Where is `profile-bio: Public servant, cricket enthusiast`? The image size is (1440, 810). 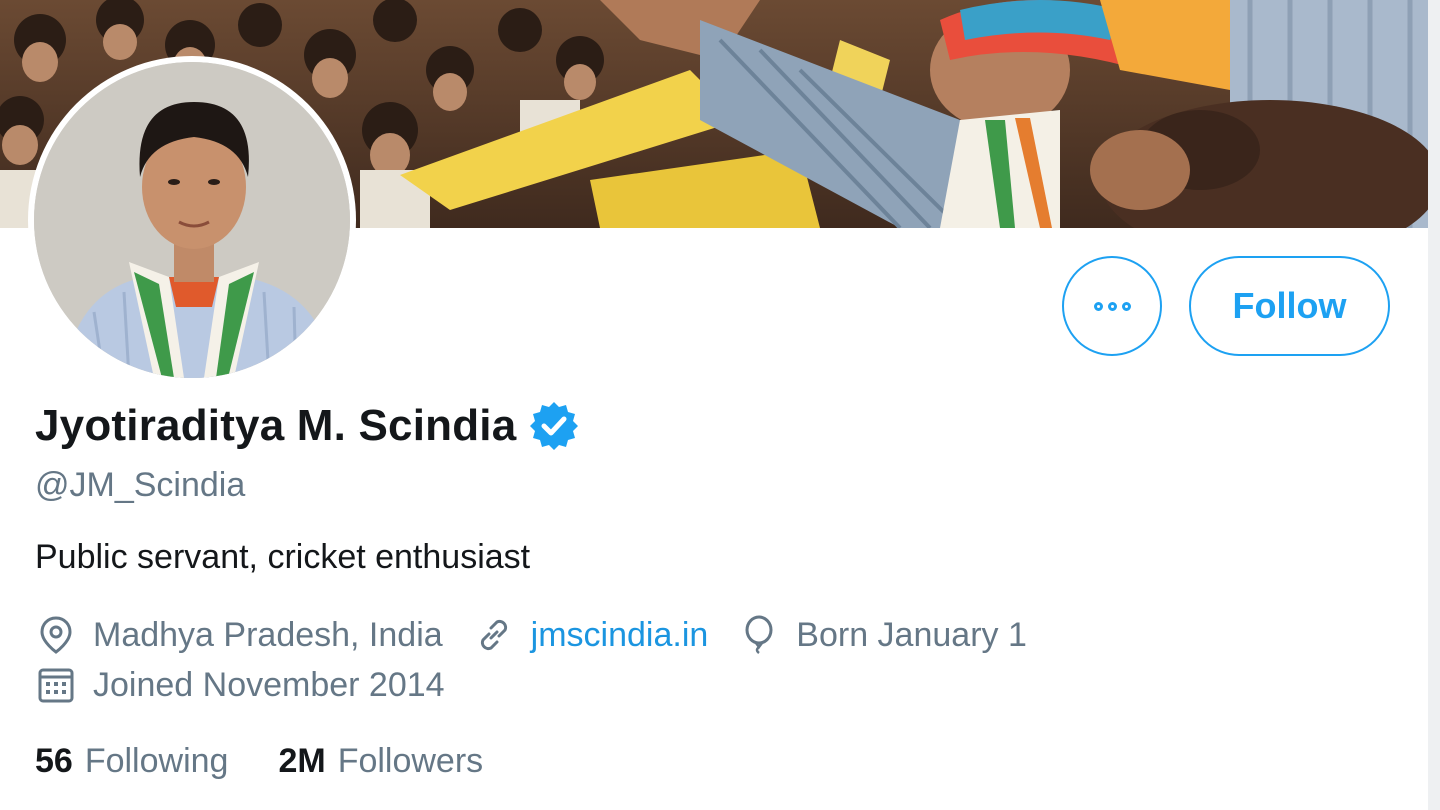 profile-bio: Public servant, cricket enthusiast is located at coordinates (283, 557).